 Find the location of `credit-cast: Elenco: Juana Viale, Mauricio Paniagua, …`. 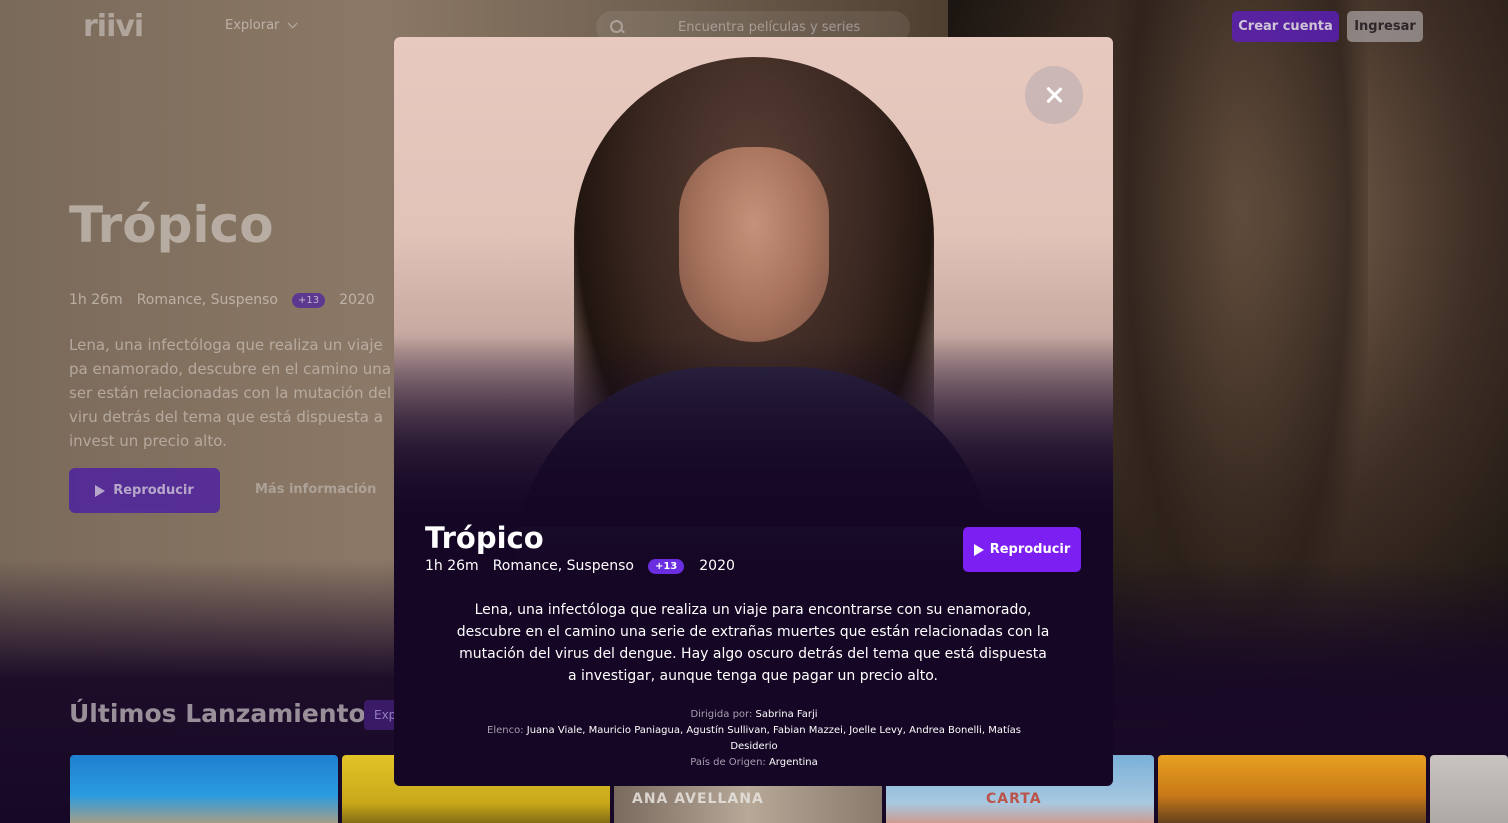

credit-cast: Elenco: Juana Viale, Mauricio Paniagua, … is located at coordinates (754, 739).